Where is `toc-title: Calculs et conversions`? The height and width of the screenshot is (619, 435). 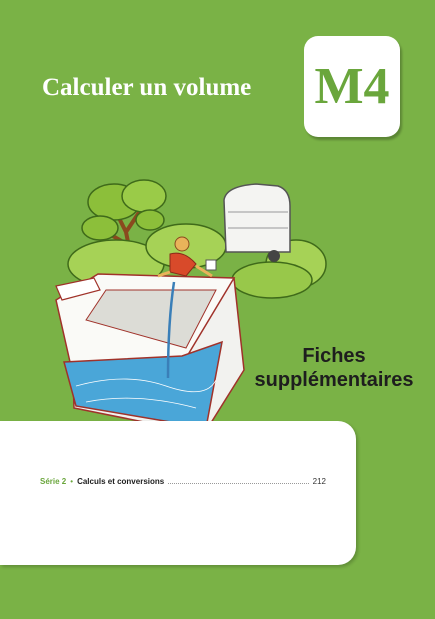 toc-title: Calculs et conversions is located at coordinates (121, 481).